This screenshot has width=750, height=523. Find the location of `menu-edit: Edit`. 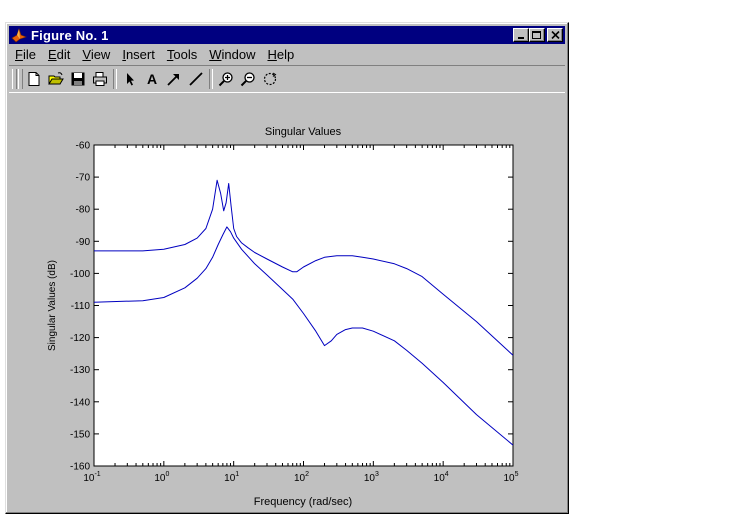

menu-edit: Edit is located at coordinates (59, 54).